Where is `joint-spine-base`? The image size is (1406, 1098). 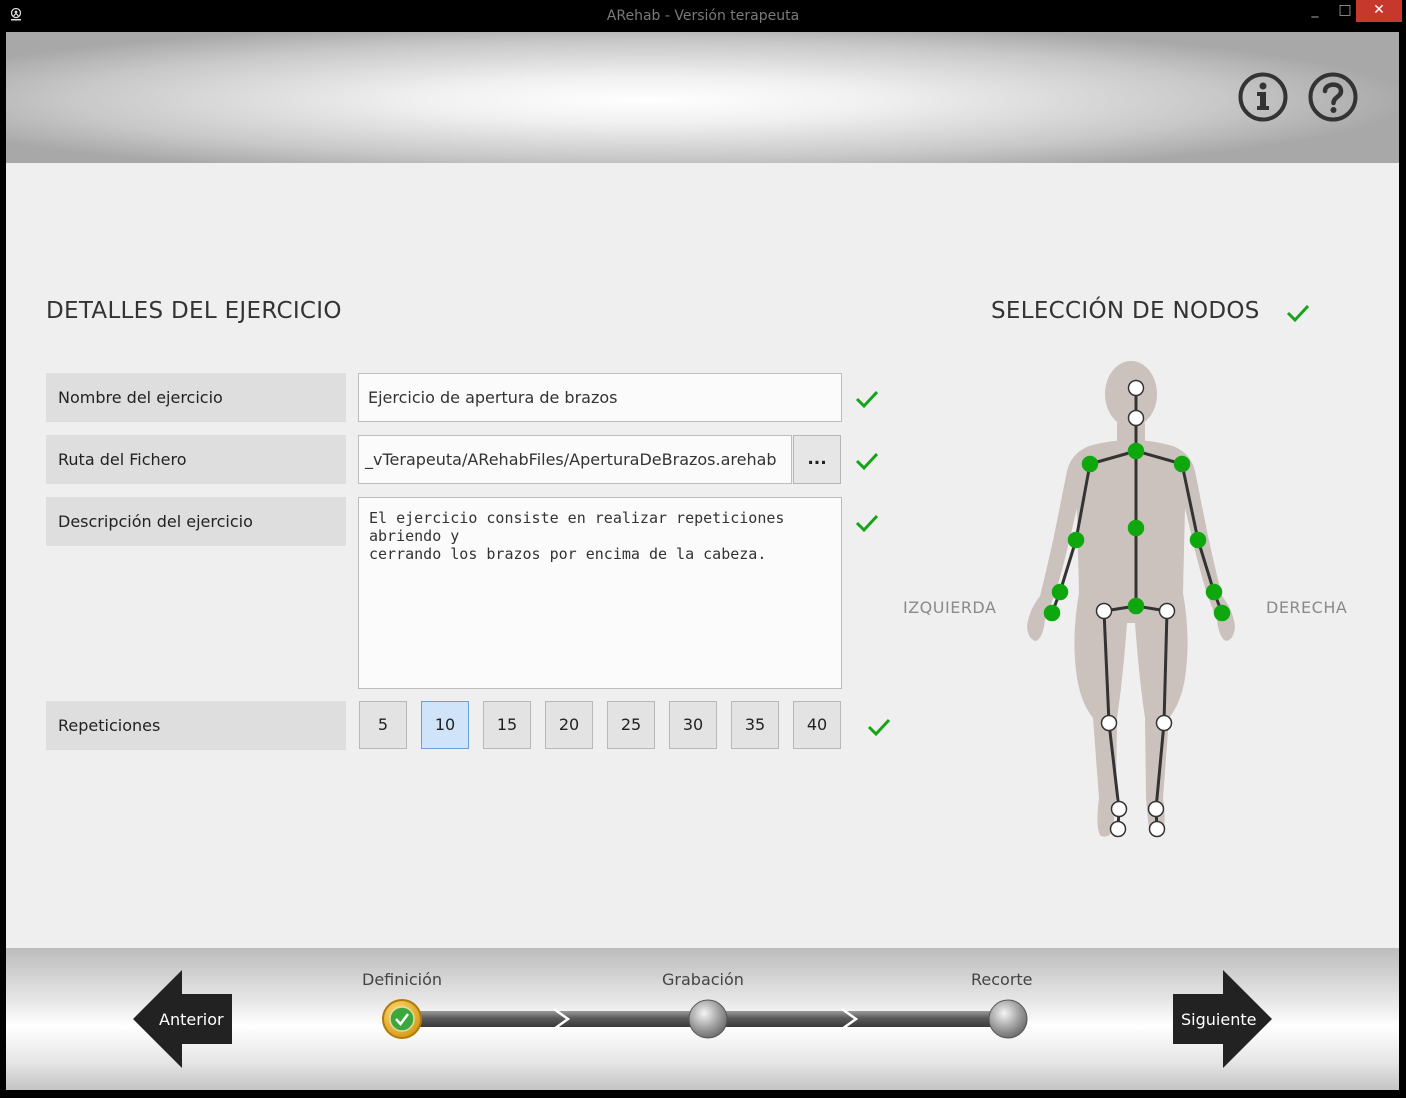 joint-spine-base is located at coordinates (1136, 606).